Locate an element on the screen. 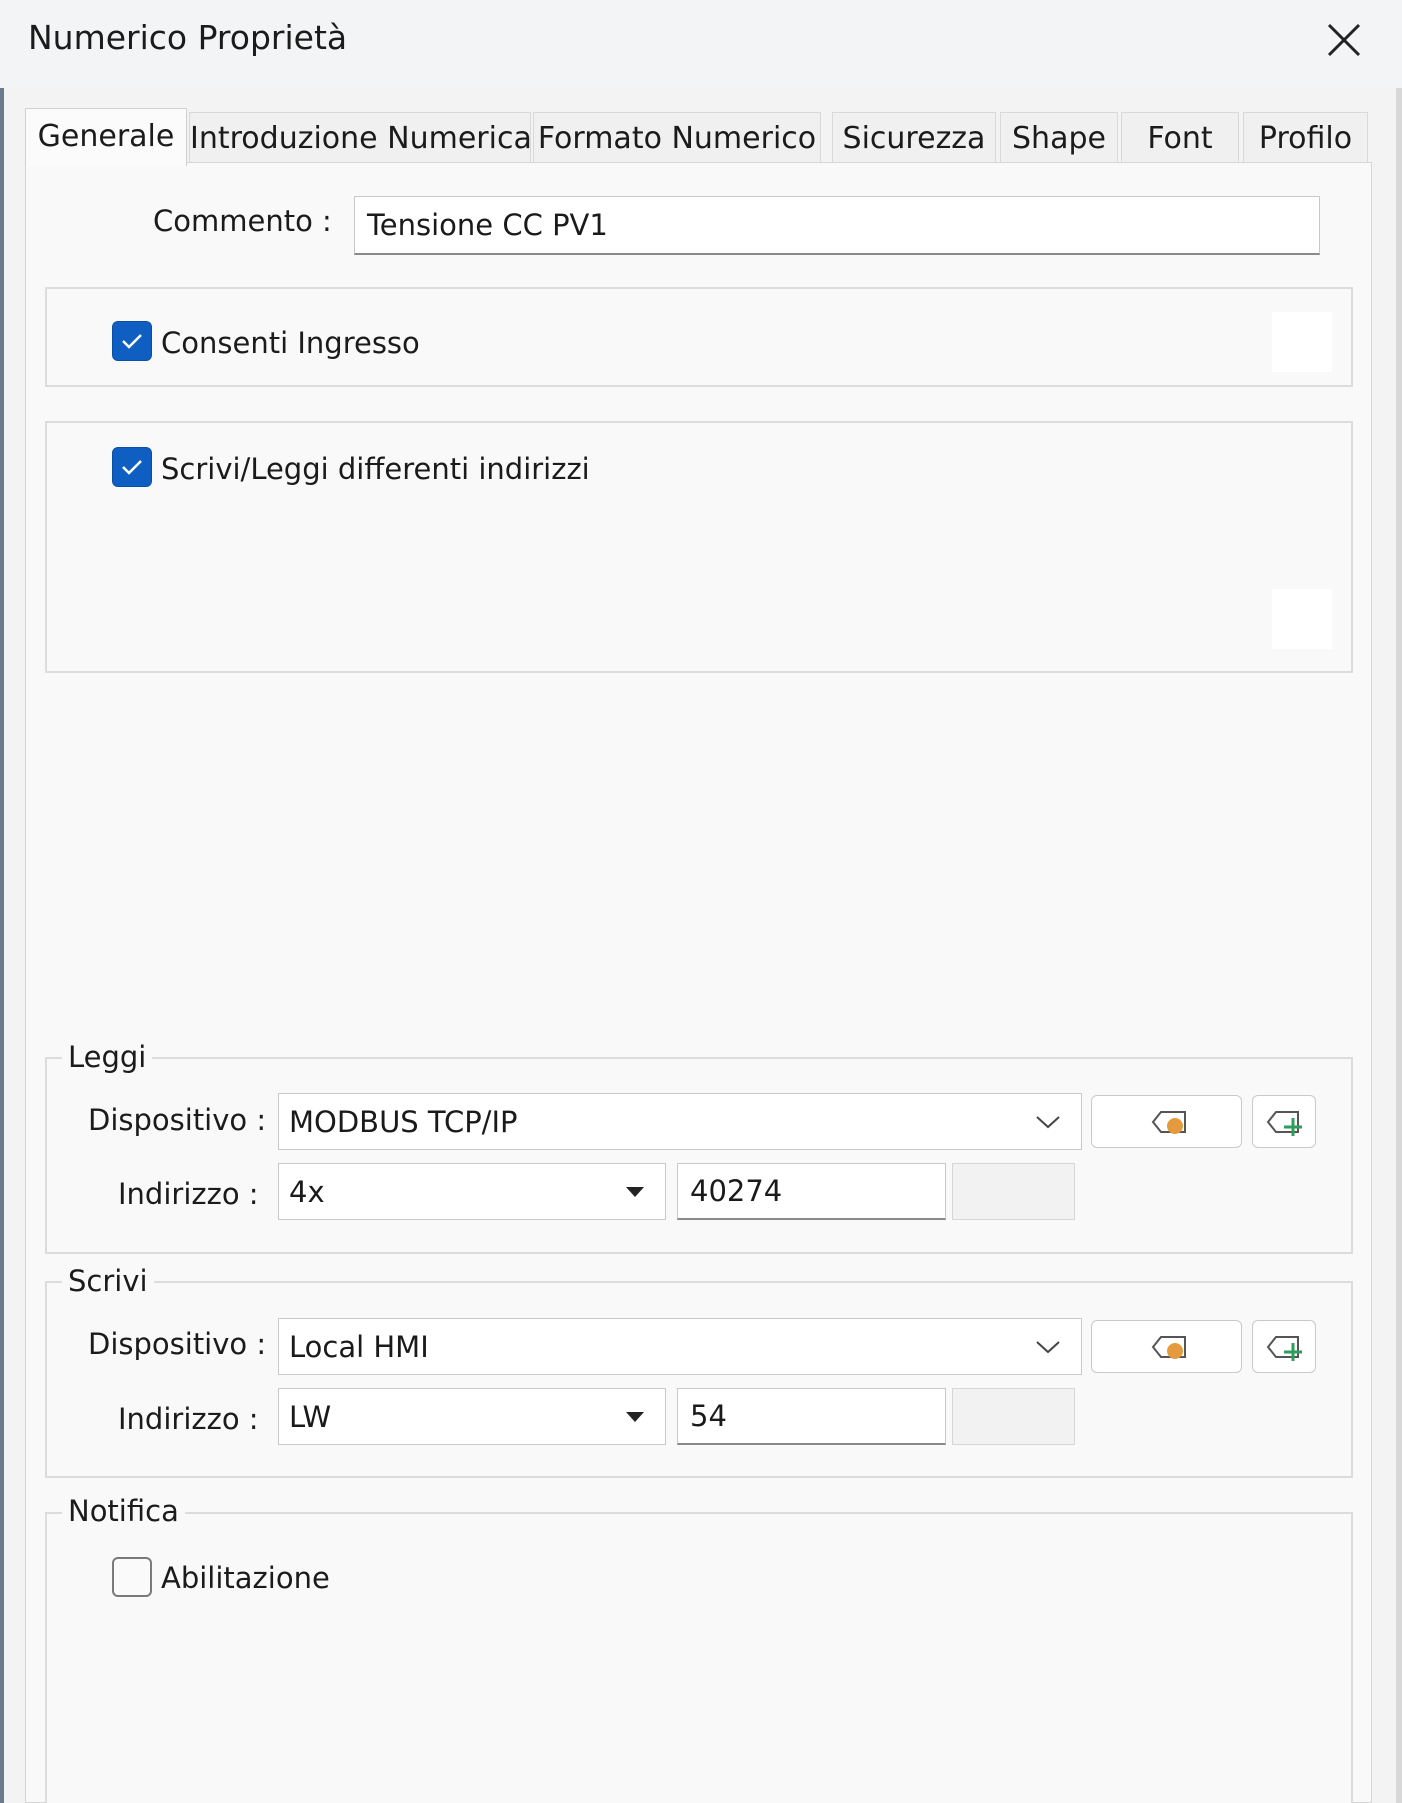 The width and height of the screenshot is (1402, 1803). different-addresses-checkbox is located at coordinates (132, 467).